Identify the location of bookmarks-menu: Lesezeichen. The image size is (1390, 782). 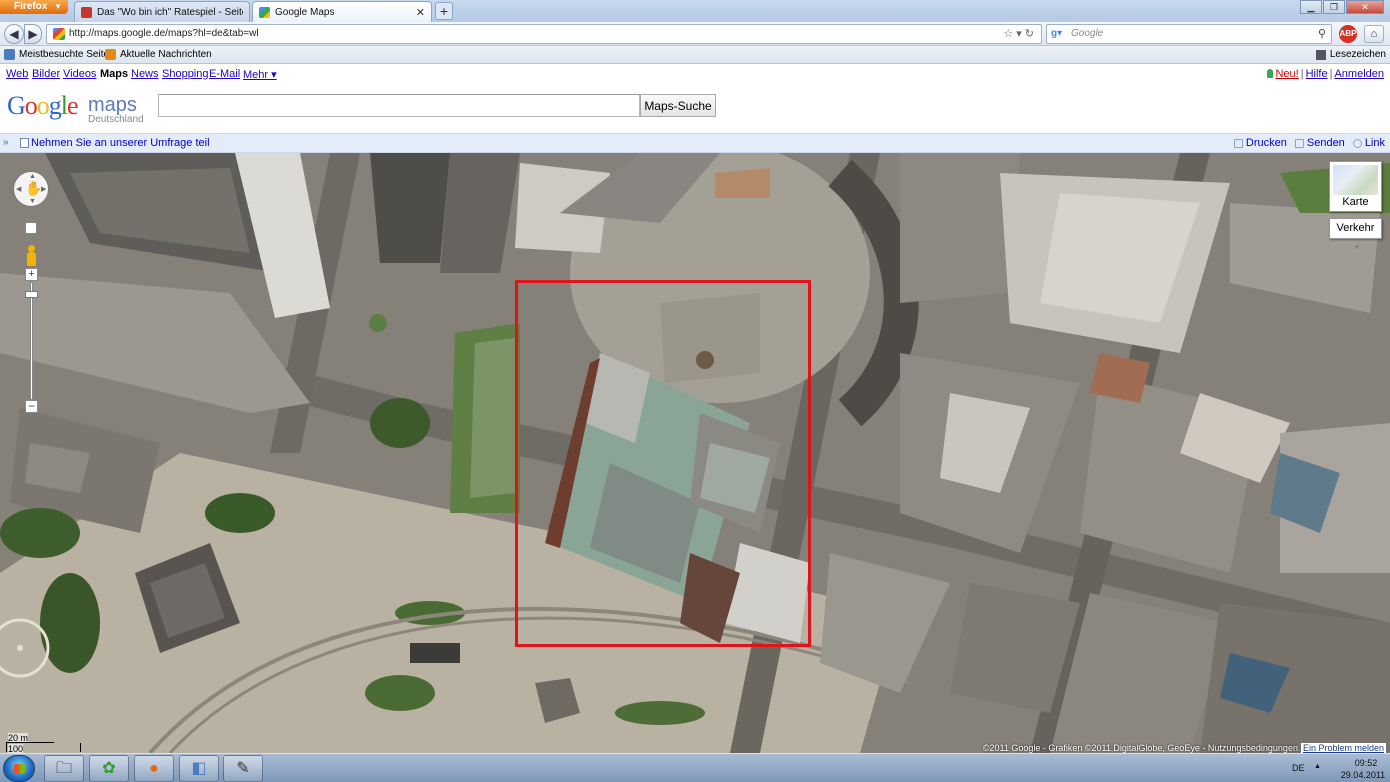
(1350, 54).